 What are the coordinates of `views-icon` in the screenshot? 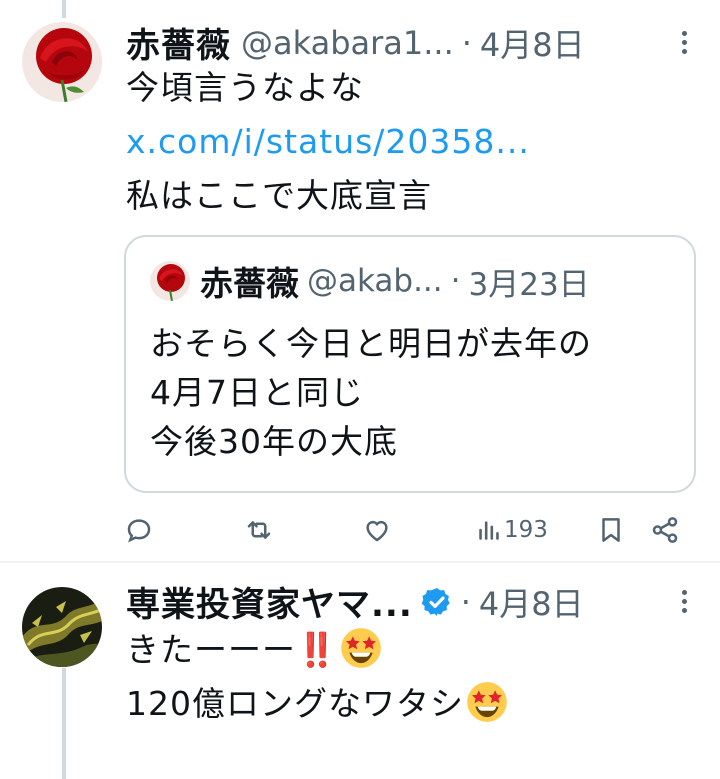 It's located at (489, 530).